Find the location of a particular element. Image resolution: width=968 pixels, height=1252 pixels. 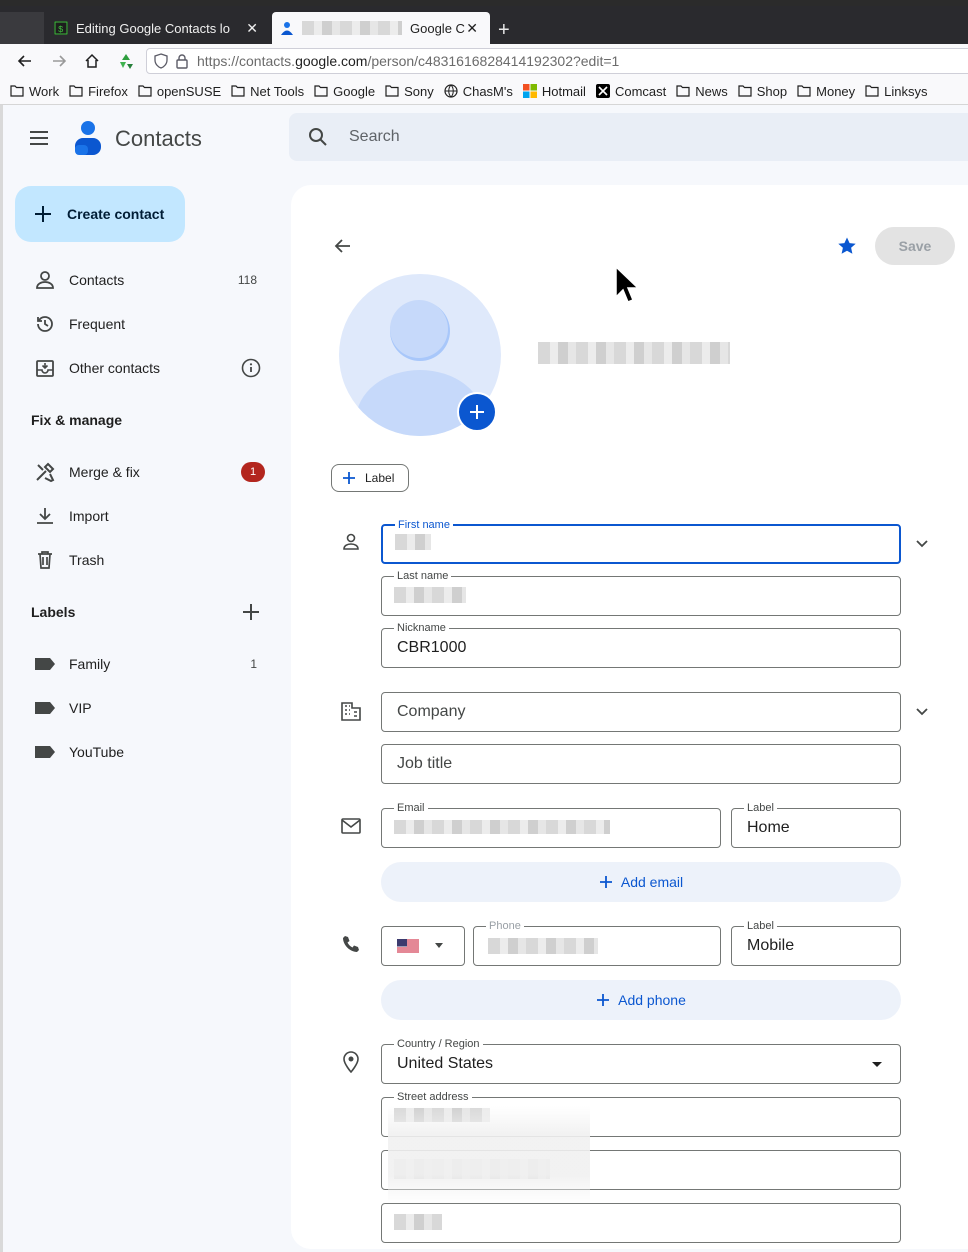

tab-editing-contacts: $ Editing Google Contacts lo ✕ is located at coordinates (158, 28).